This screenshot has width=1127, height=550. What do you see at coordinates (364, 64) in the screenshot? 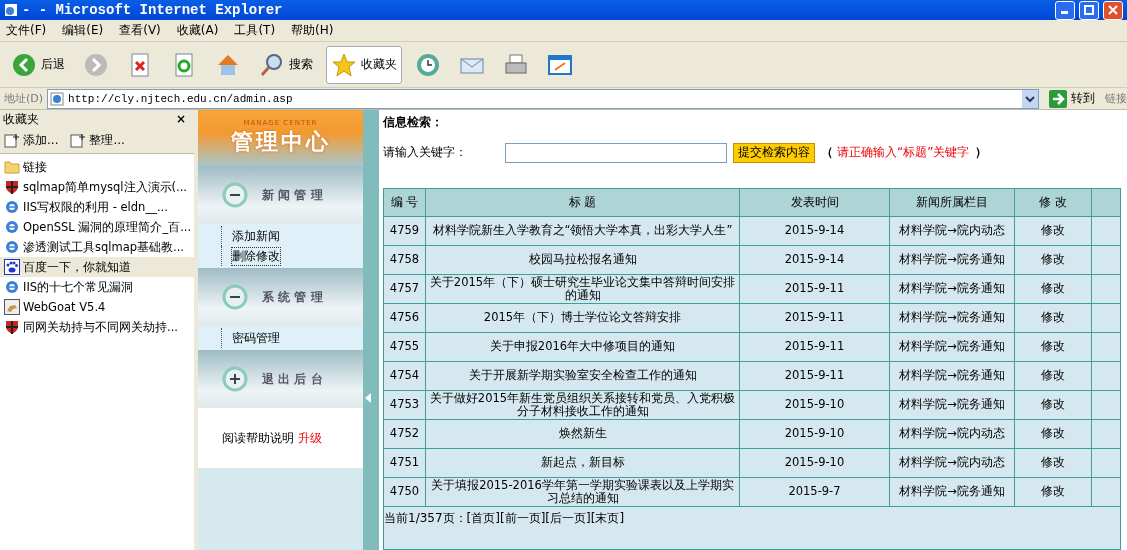
I see `favorites-button: 收藏夹` at bounding box center [364, 64].